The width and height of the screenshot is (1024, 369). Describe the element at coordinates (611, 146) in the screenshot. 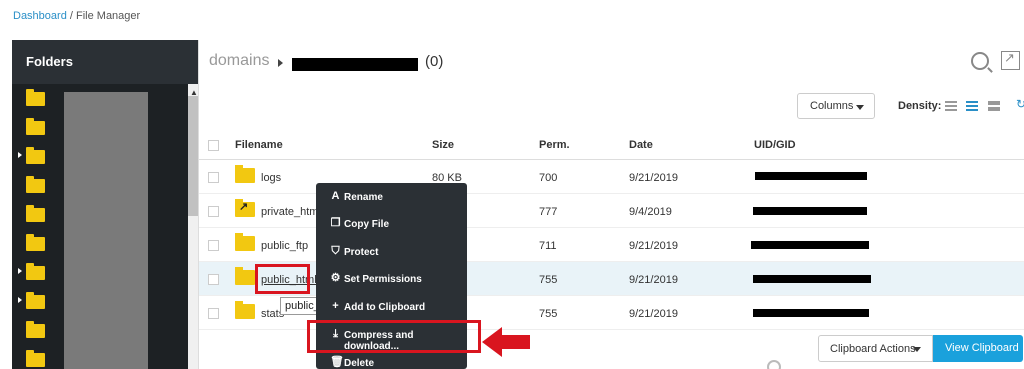

I see `table-header: Filename Size Perm. Date UID/GID` at that location.